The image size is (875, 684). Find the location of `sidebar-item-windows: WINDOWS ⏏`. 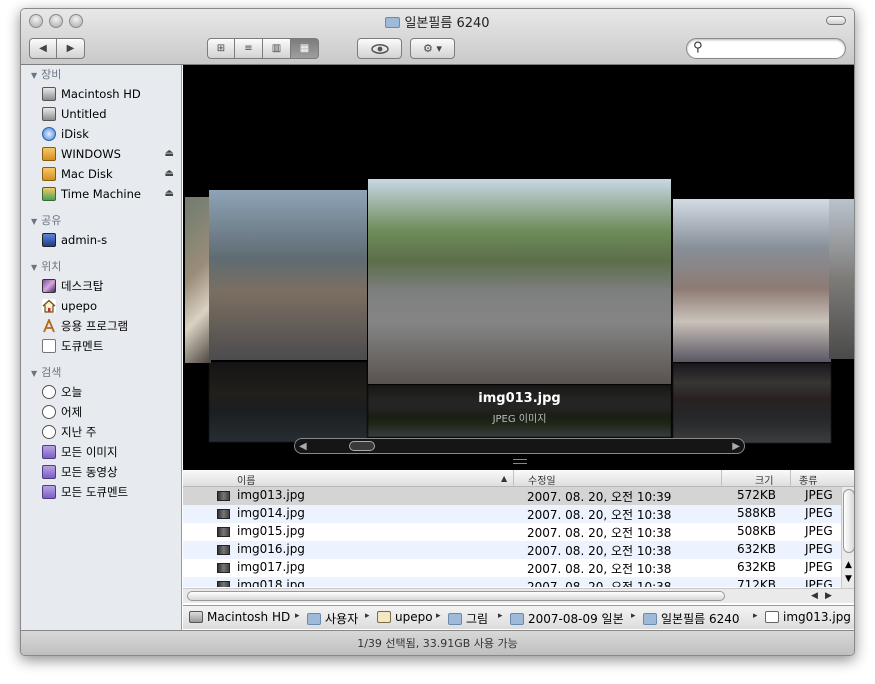

sidebar-item-windows: WINDOWS ⏏ is located at coordinates (101, 154).